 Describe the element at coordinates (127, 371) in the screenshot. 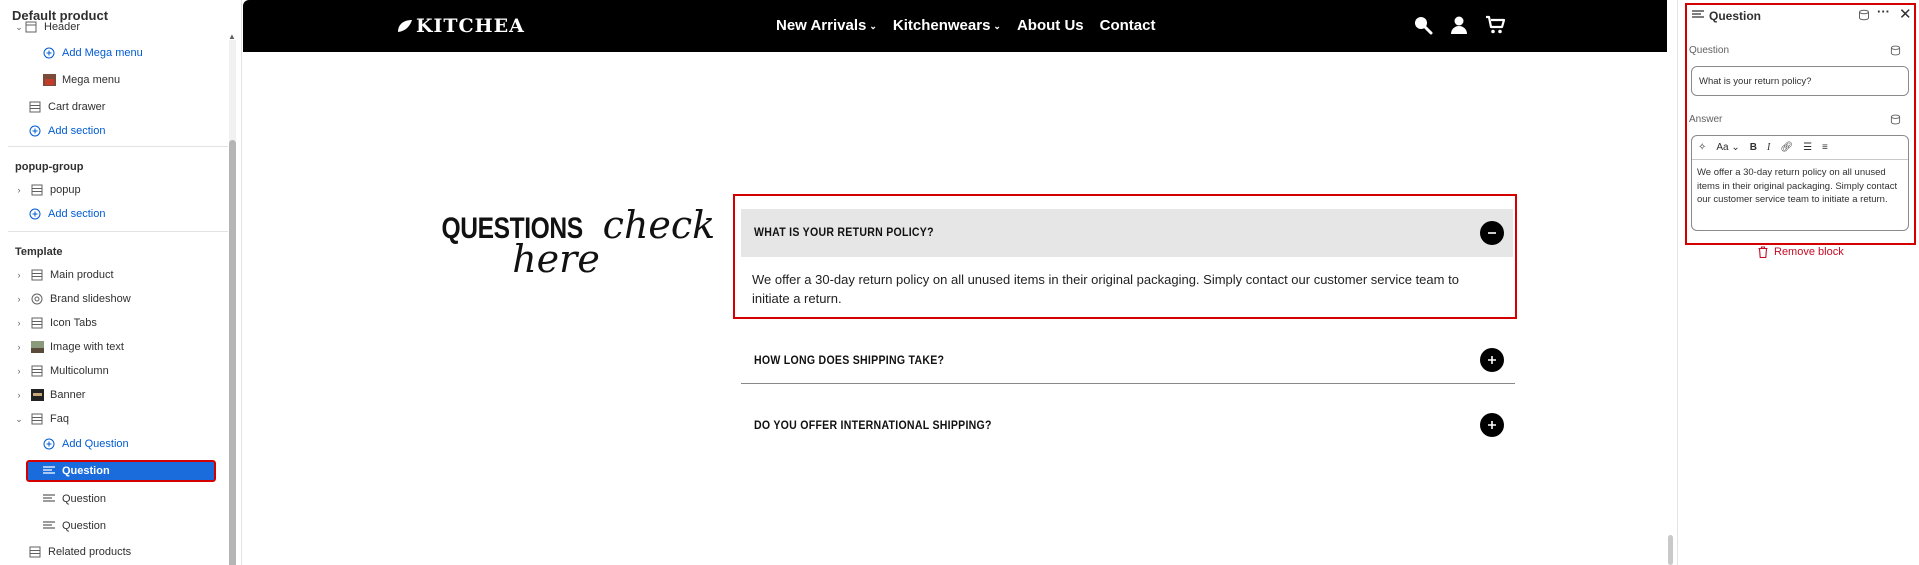

I see `sidebar-item-multicolumn: › Multicolumn` at that location.